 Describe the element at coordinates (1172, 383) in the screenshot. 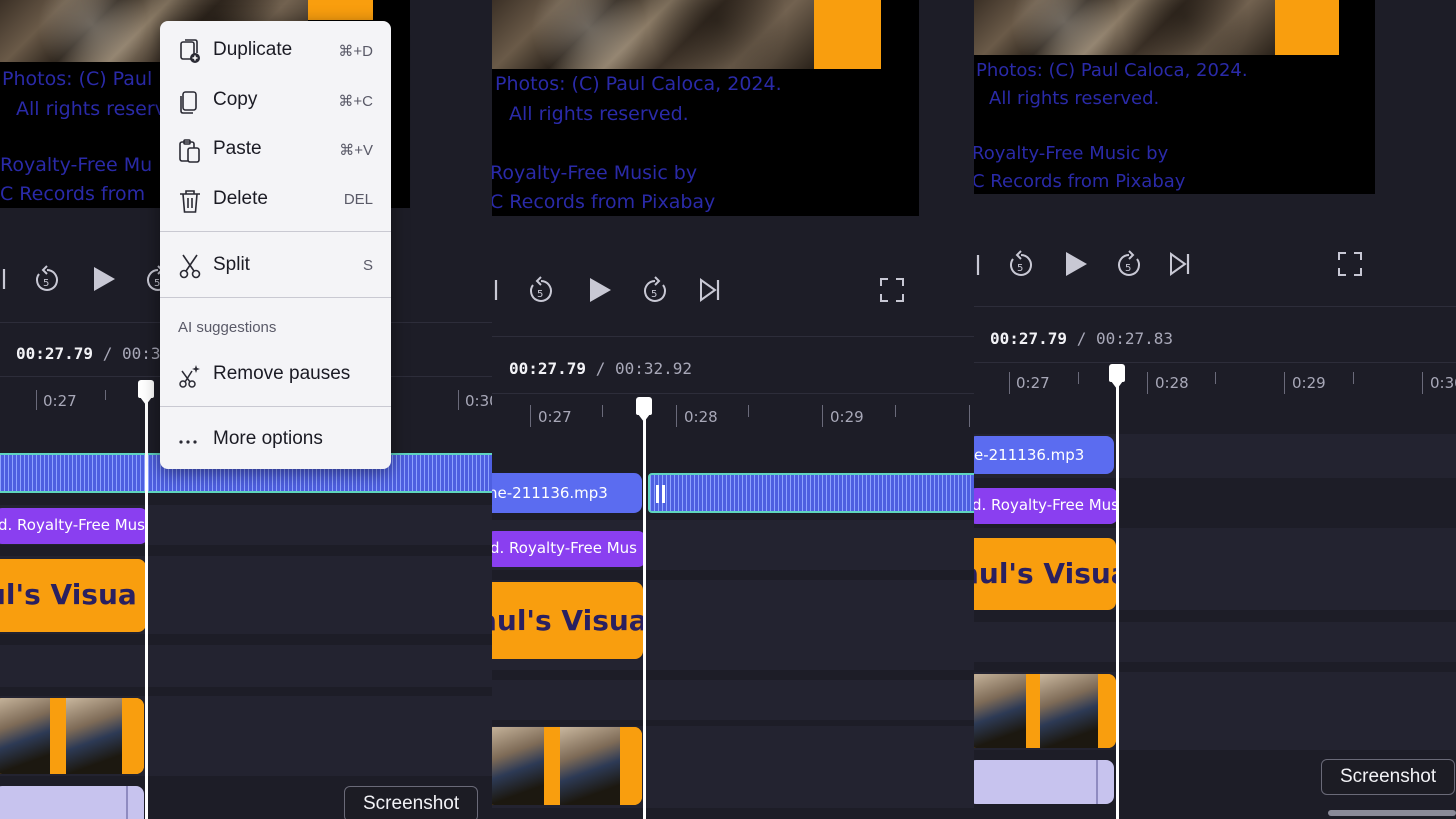

I see `ruler-label: 0:28` at that location.